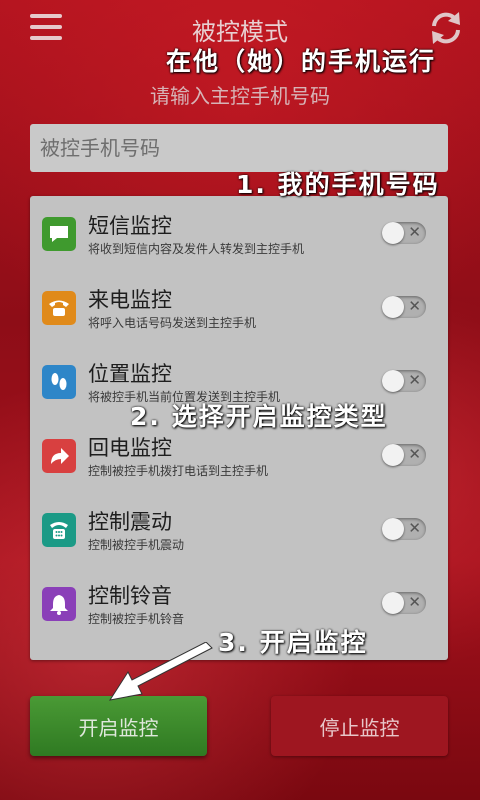  I want to click on monitor-item-vibrate: 控制震动 控制被控手机震动 ✕, so click(239, 529).